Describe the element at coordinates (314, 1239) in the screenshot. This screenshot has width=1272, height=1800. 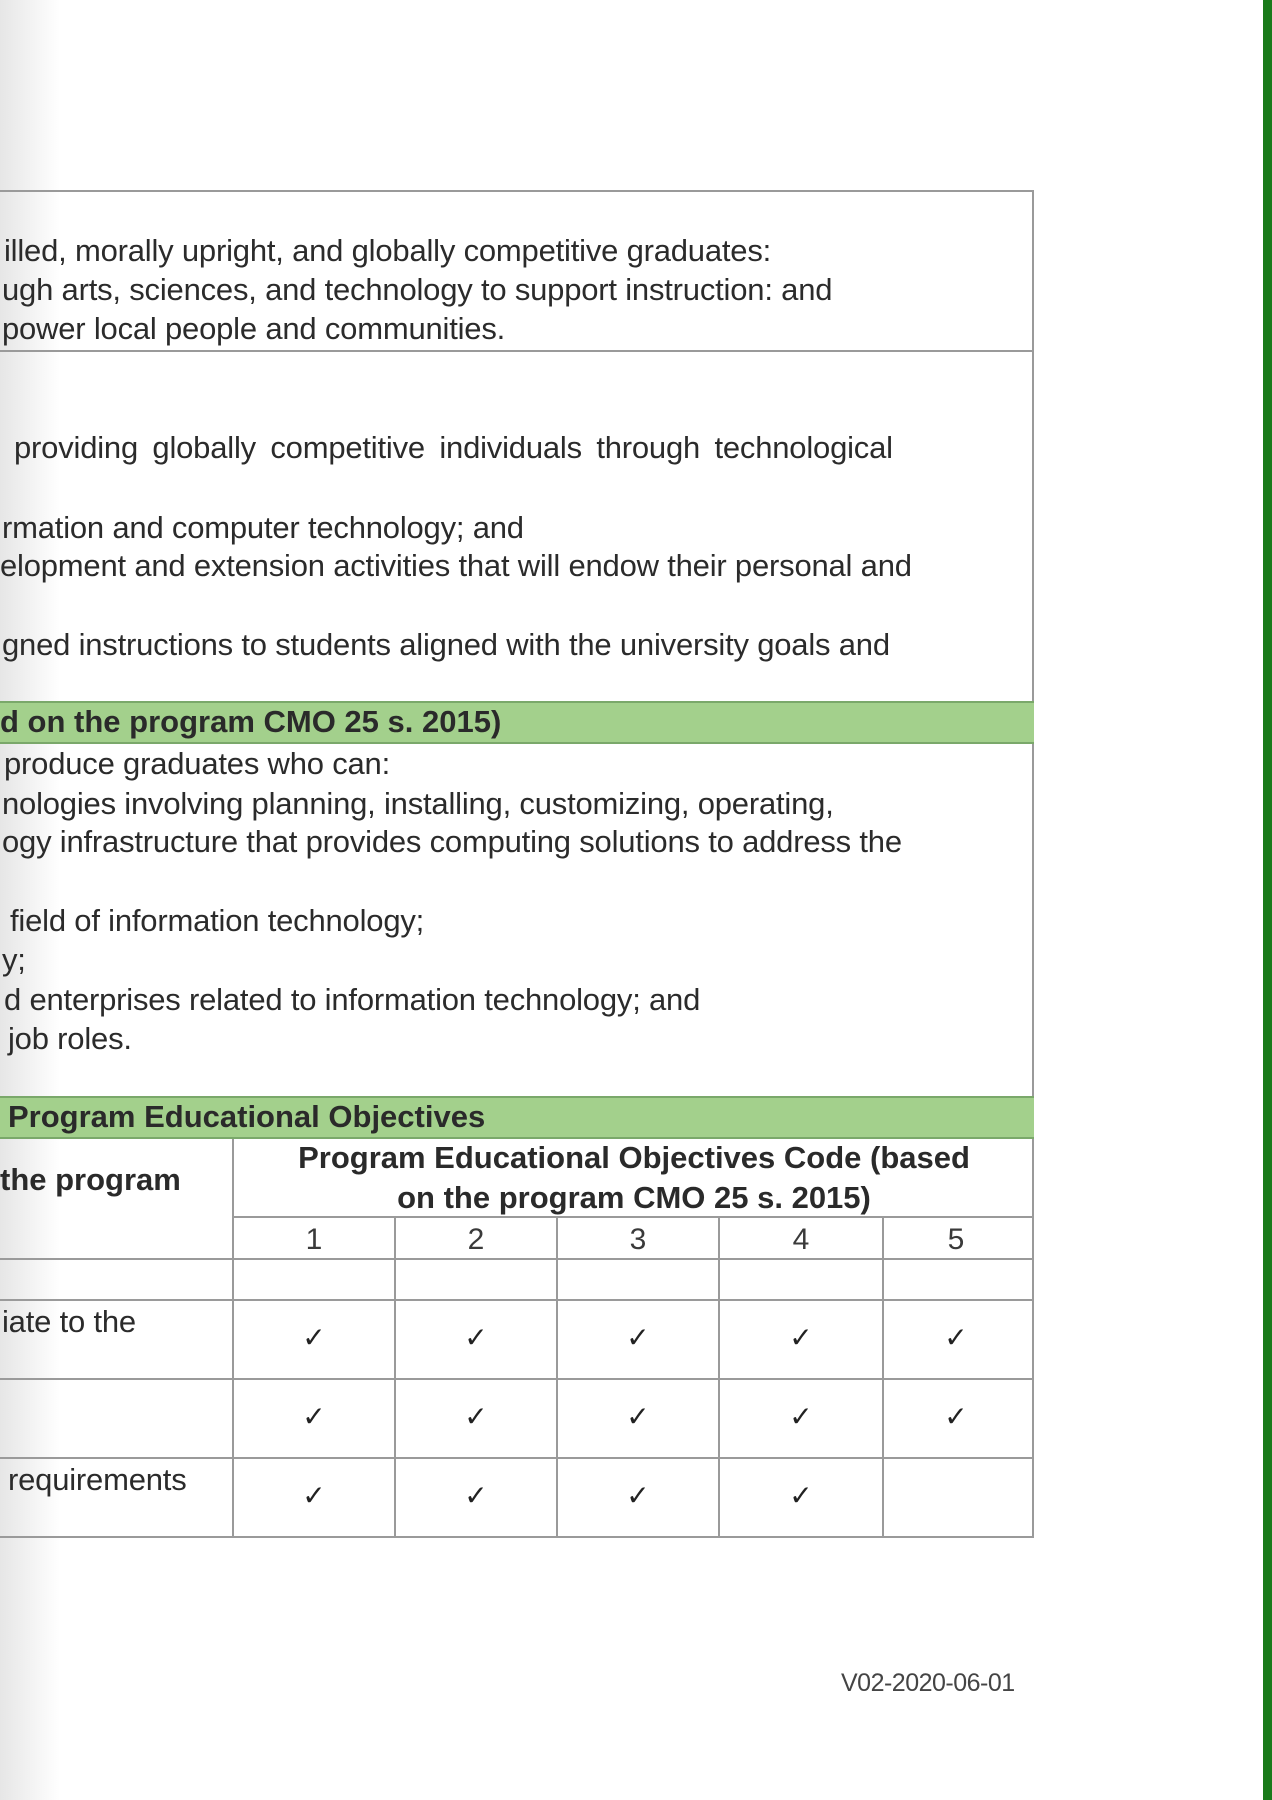
I see `column-number: 1` at that location.